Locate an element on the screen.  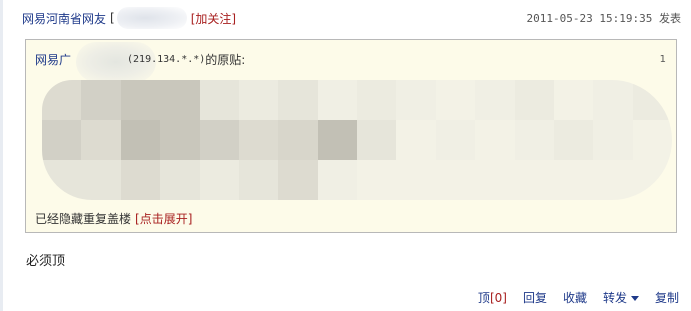
up-vote-count: [0] is located at coordinates (498, 298).